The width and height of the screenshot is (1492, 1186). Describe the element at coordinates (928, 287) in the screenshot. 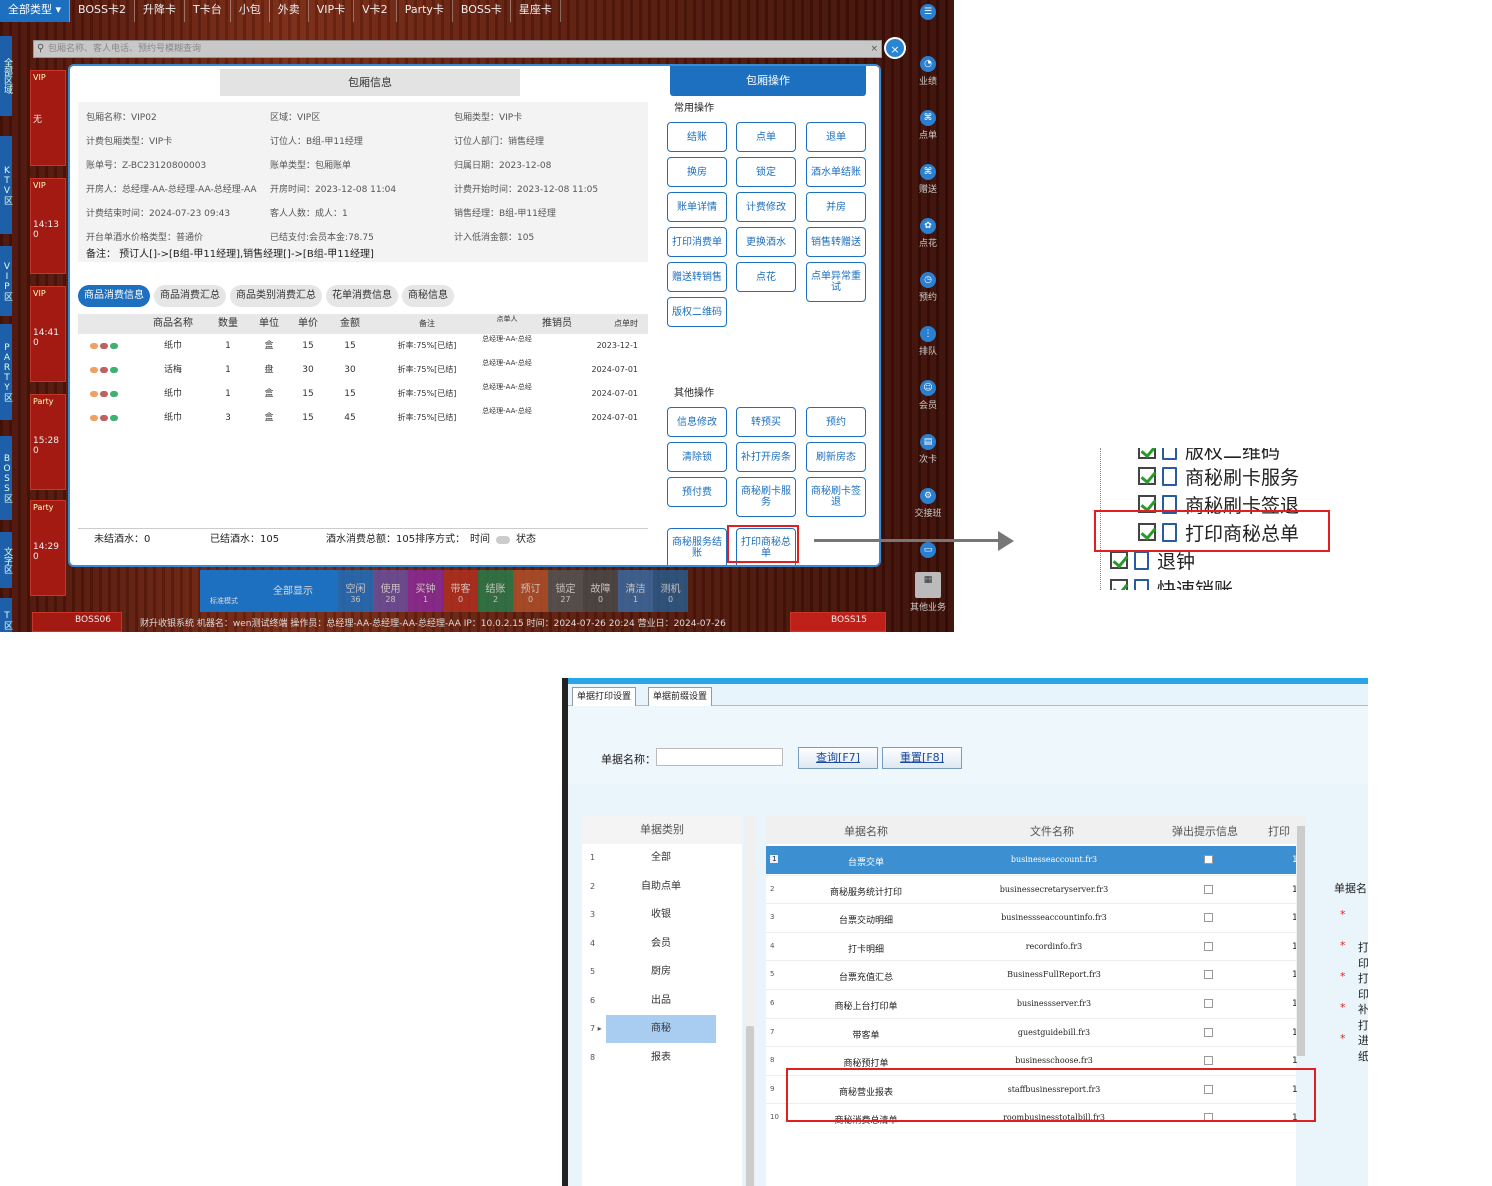

I see `right-tool-5: ◷ 预约` at that location.